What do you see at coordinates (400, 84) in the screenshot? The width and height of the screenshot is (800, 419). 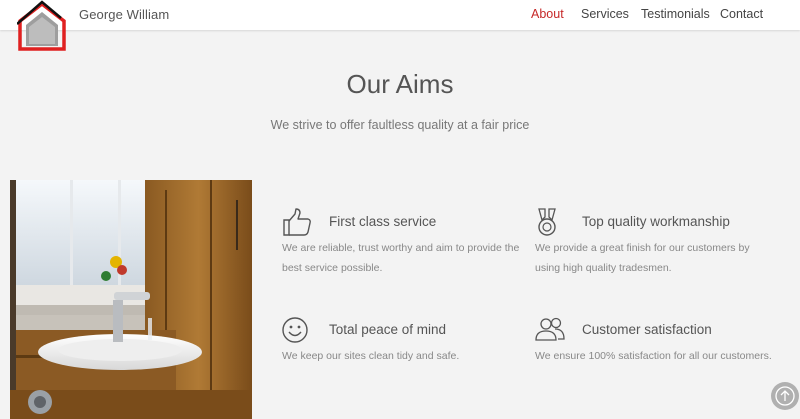 I see `section-title: Our Aims` at bounding box center [400, 84].